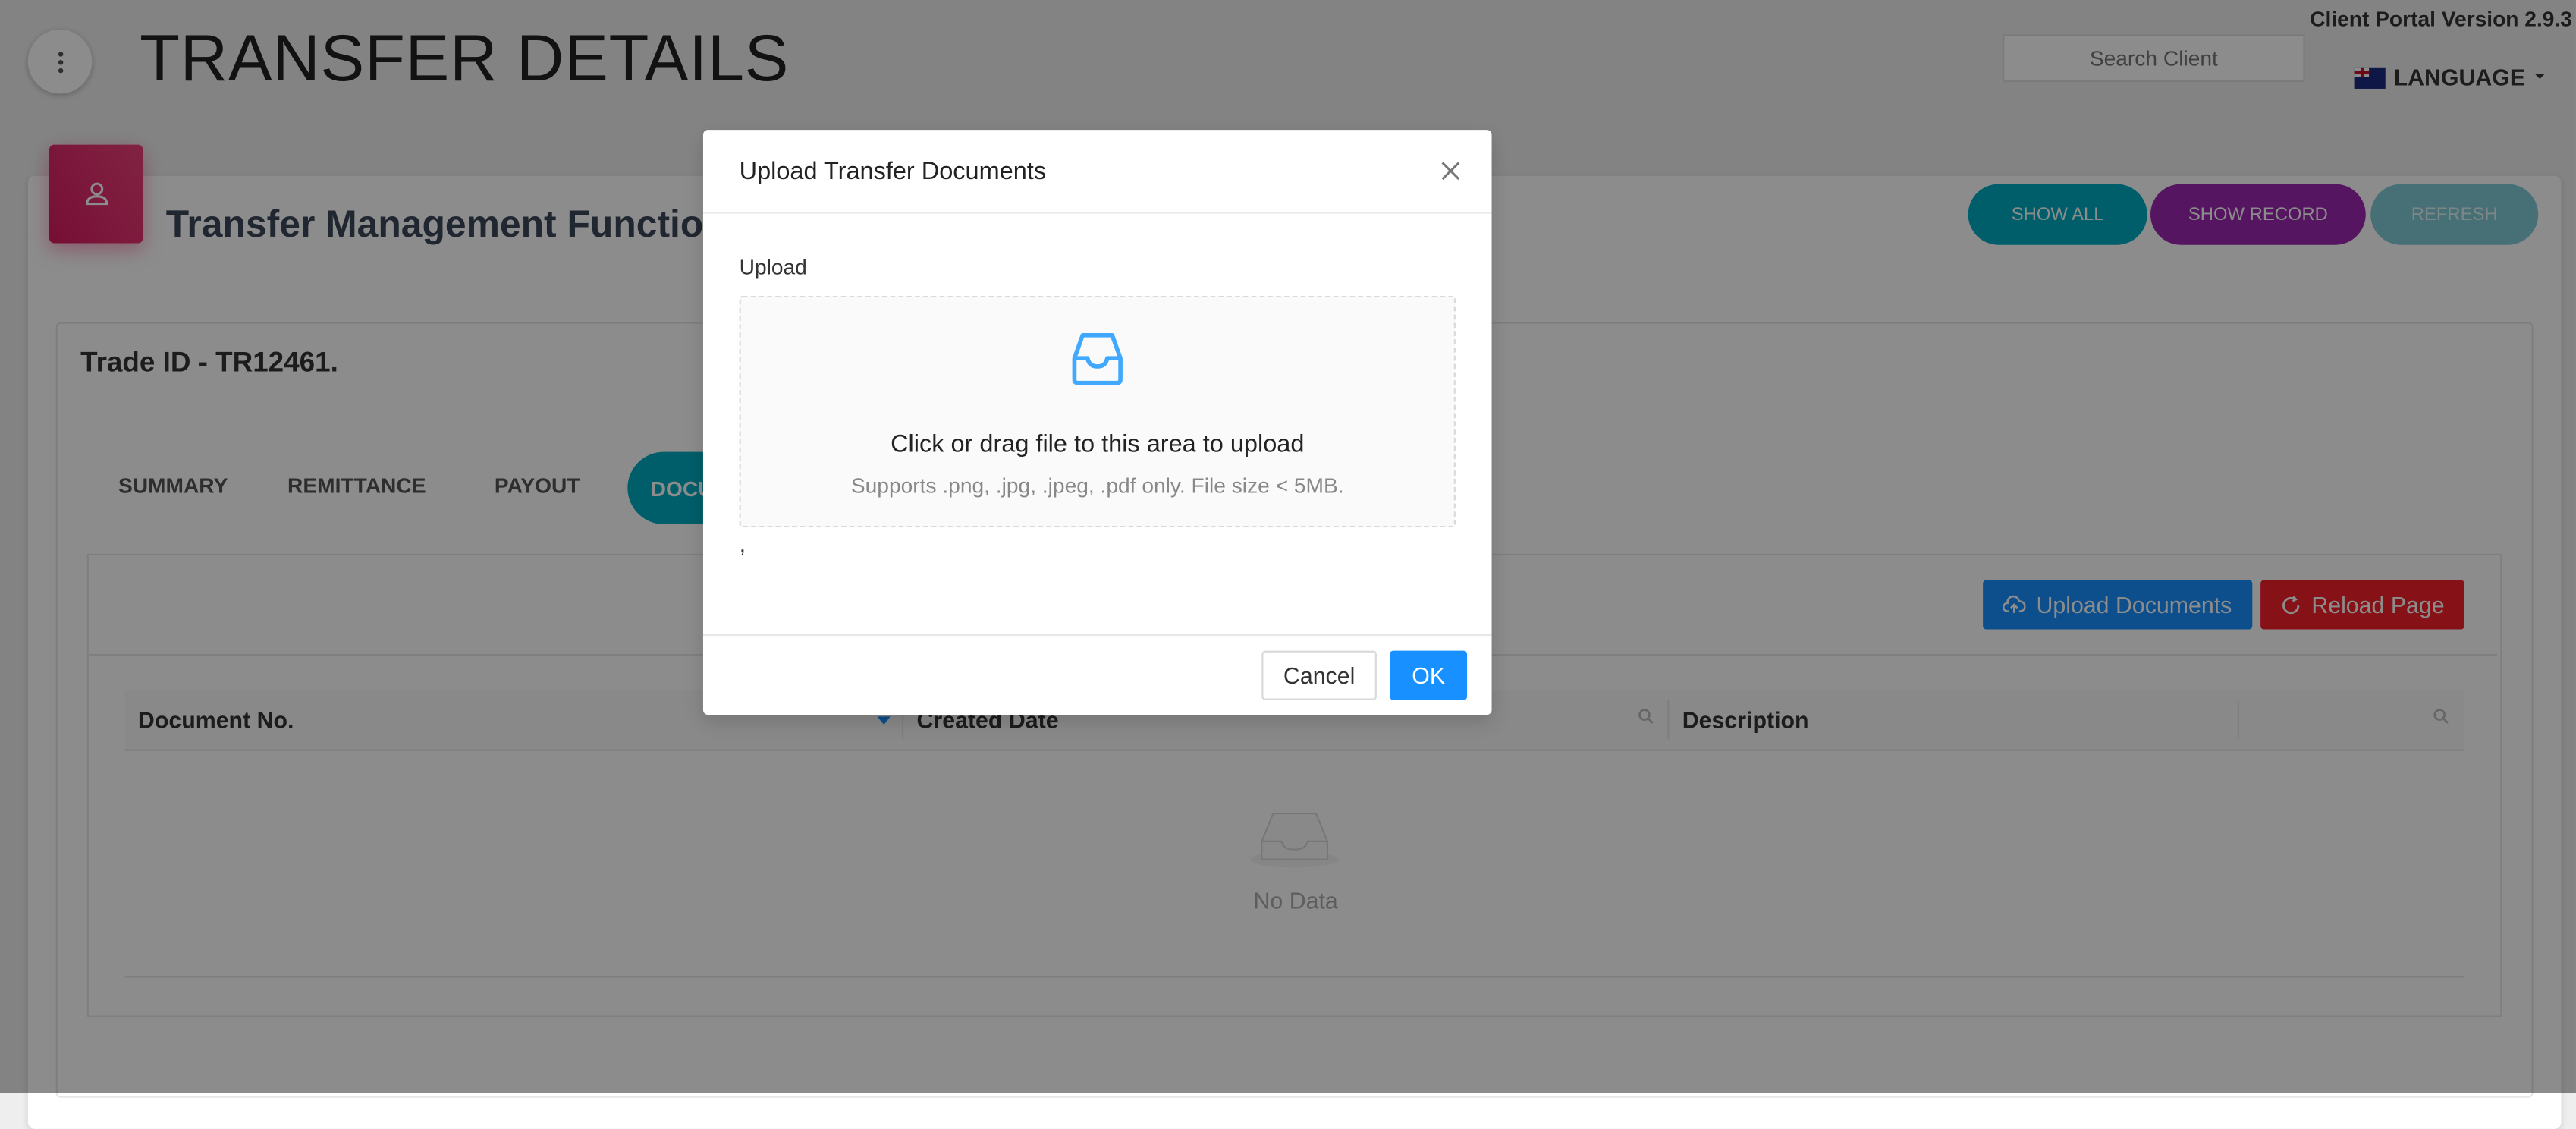 This screenshot has height=1129, width=2576. I want to click on ok-button: OK, so click(1429, 675).